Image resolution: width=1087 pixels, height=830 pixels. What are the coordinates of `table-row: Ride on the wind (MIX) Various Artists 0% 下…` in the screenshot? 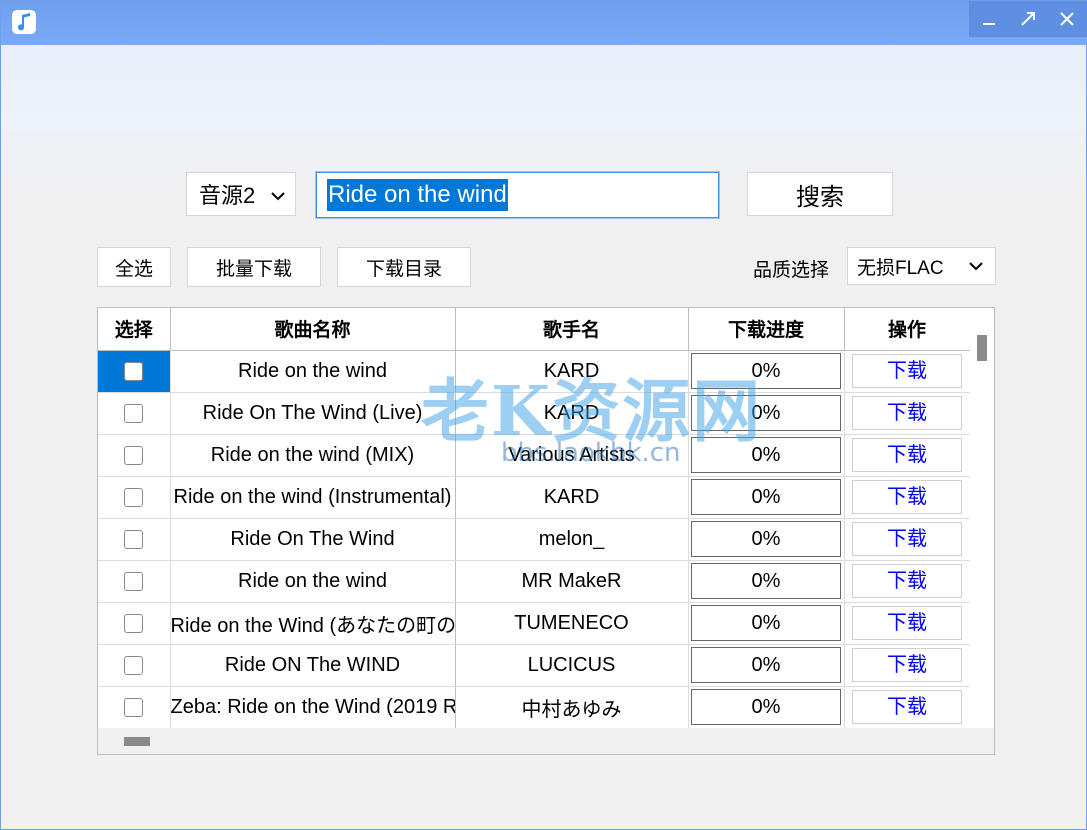 It's located at (534, 455).